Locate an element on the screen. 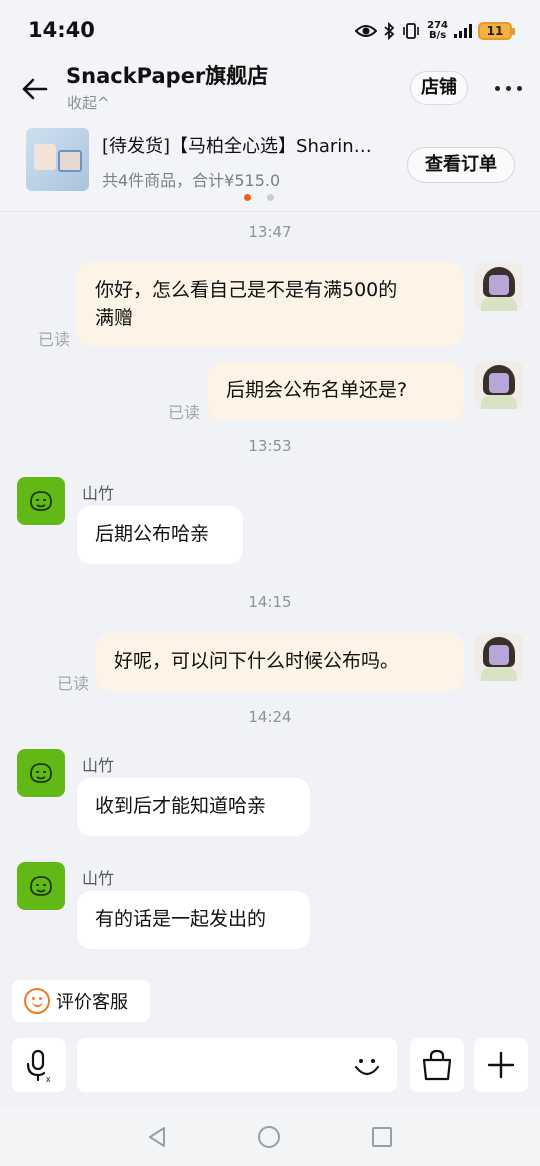 Image resolution: width=540 pixels, height=1166 pixels. message-text: 有的话是一起发出的 is located at coordinates (181, 919).